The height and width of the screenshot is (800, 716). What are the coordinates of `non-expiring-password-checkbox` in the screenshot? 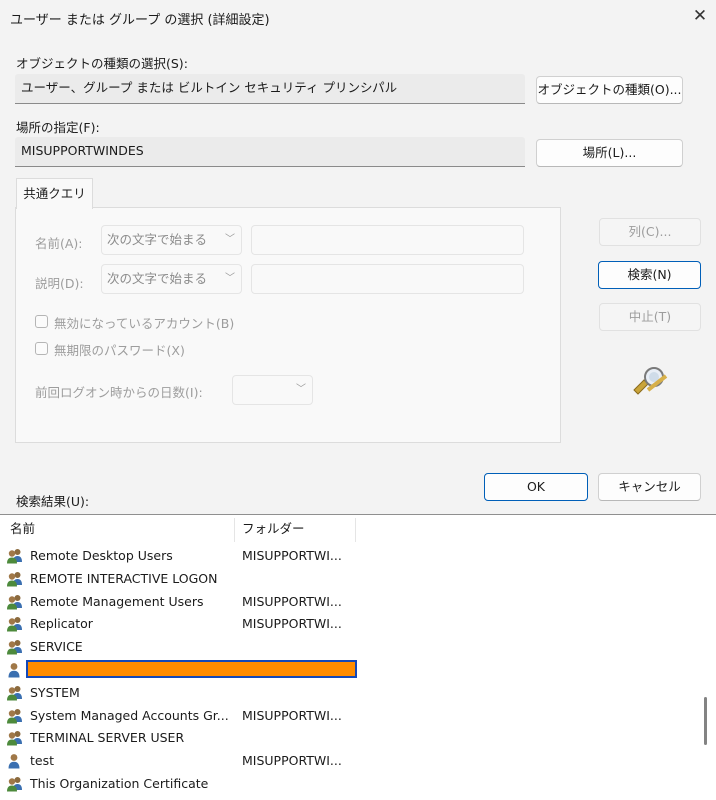 It's located at (41, 348).